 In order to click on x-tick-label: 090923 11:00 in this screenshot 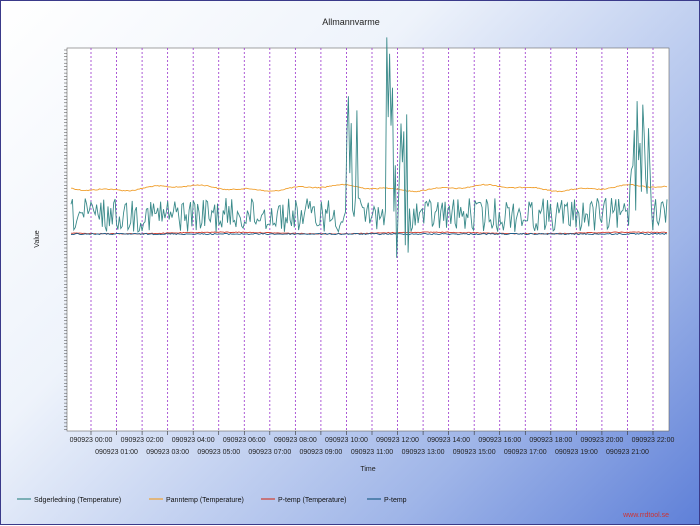, I will do `click(372, 452)`.